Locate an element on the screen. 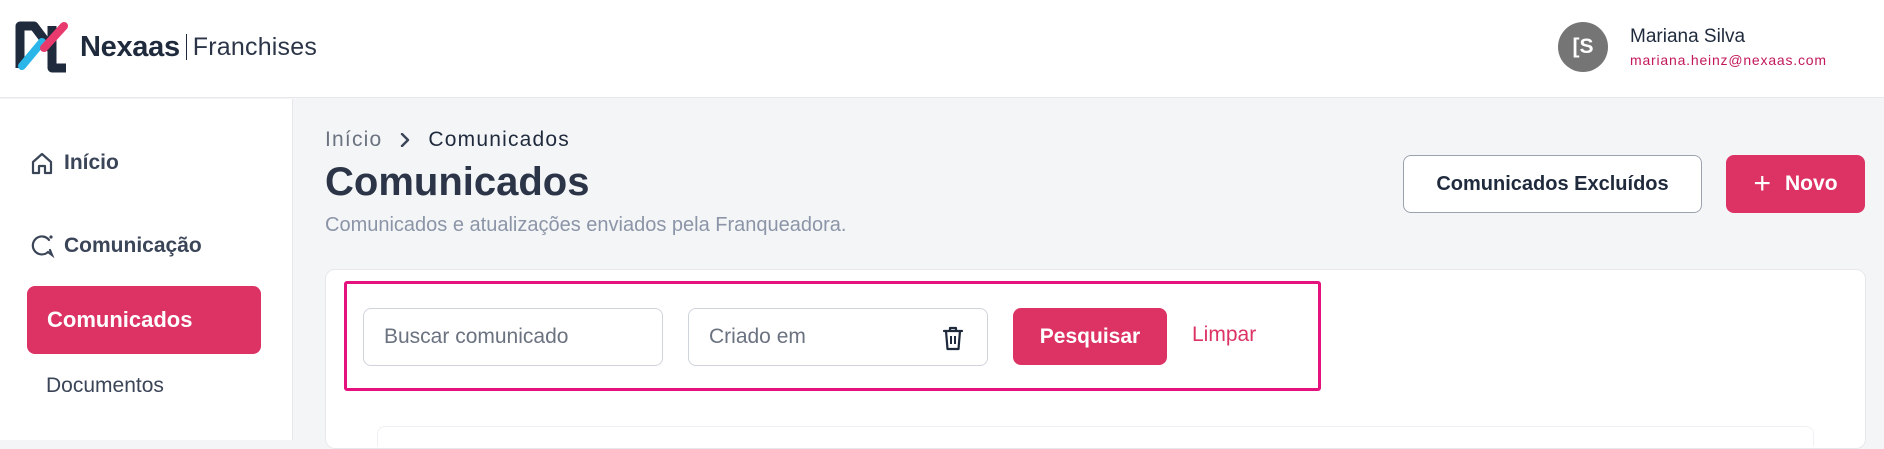 The width and height of the screenshot is (1884, 449). sidebar-item-label: Documentos is located at coordinates (105, 385).